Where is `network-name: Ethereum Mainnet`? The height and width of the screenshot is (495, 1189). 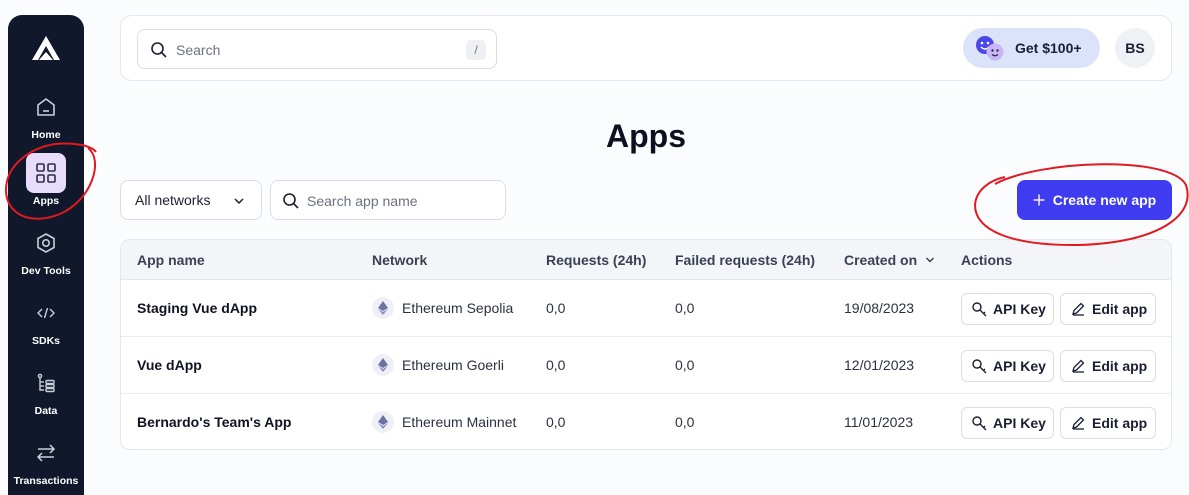 network-name: Ethereum Mainnet is located at coordinates (459, 422).